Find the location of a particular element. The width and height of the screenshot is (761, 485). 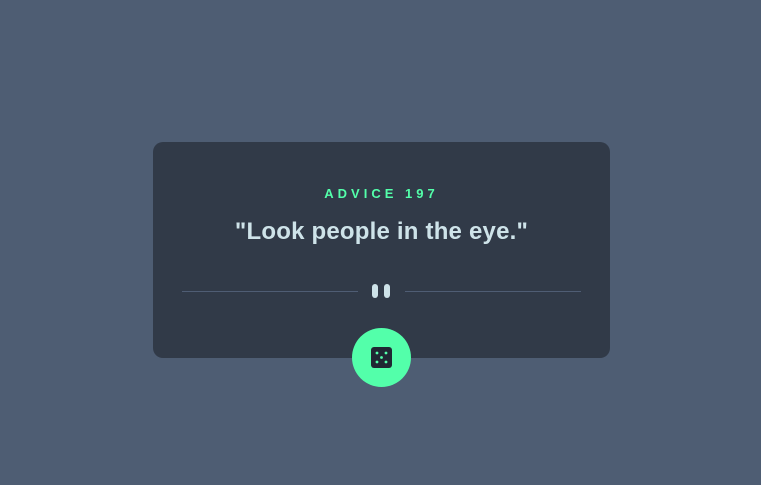

pause-icon is located at coordinates (382, 291).